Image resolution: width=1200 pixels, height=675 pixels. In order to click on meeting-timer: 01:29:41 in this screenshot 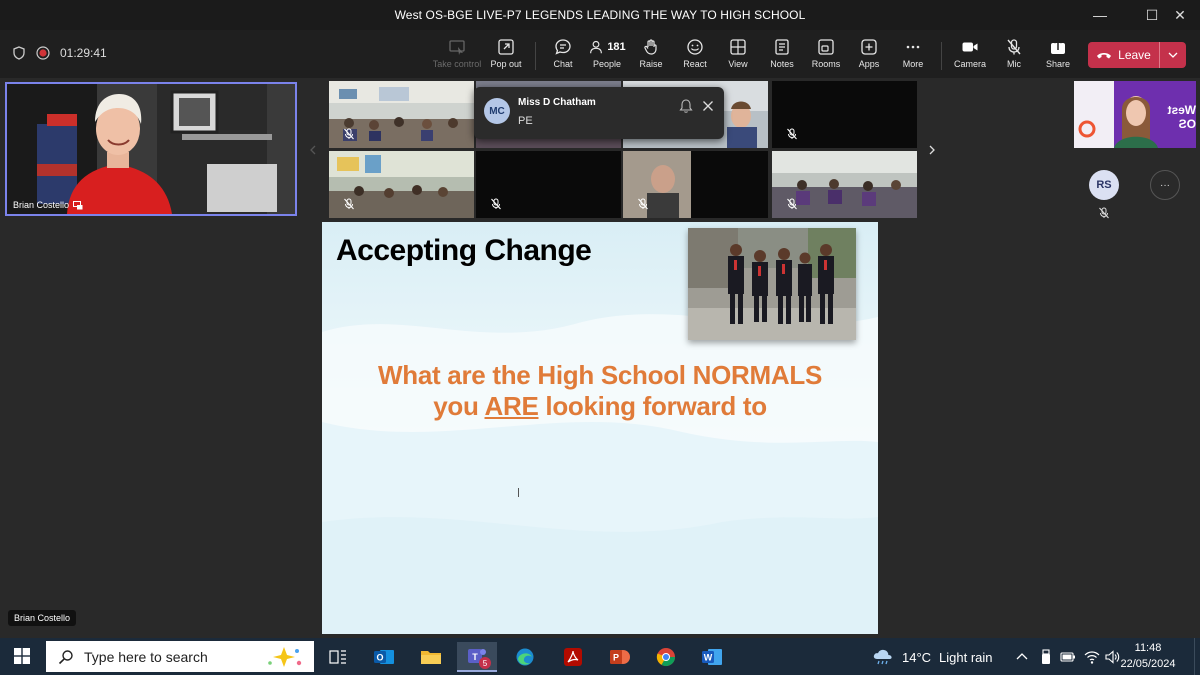, I will do `click(83, 53)`.